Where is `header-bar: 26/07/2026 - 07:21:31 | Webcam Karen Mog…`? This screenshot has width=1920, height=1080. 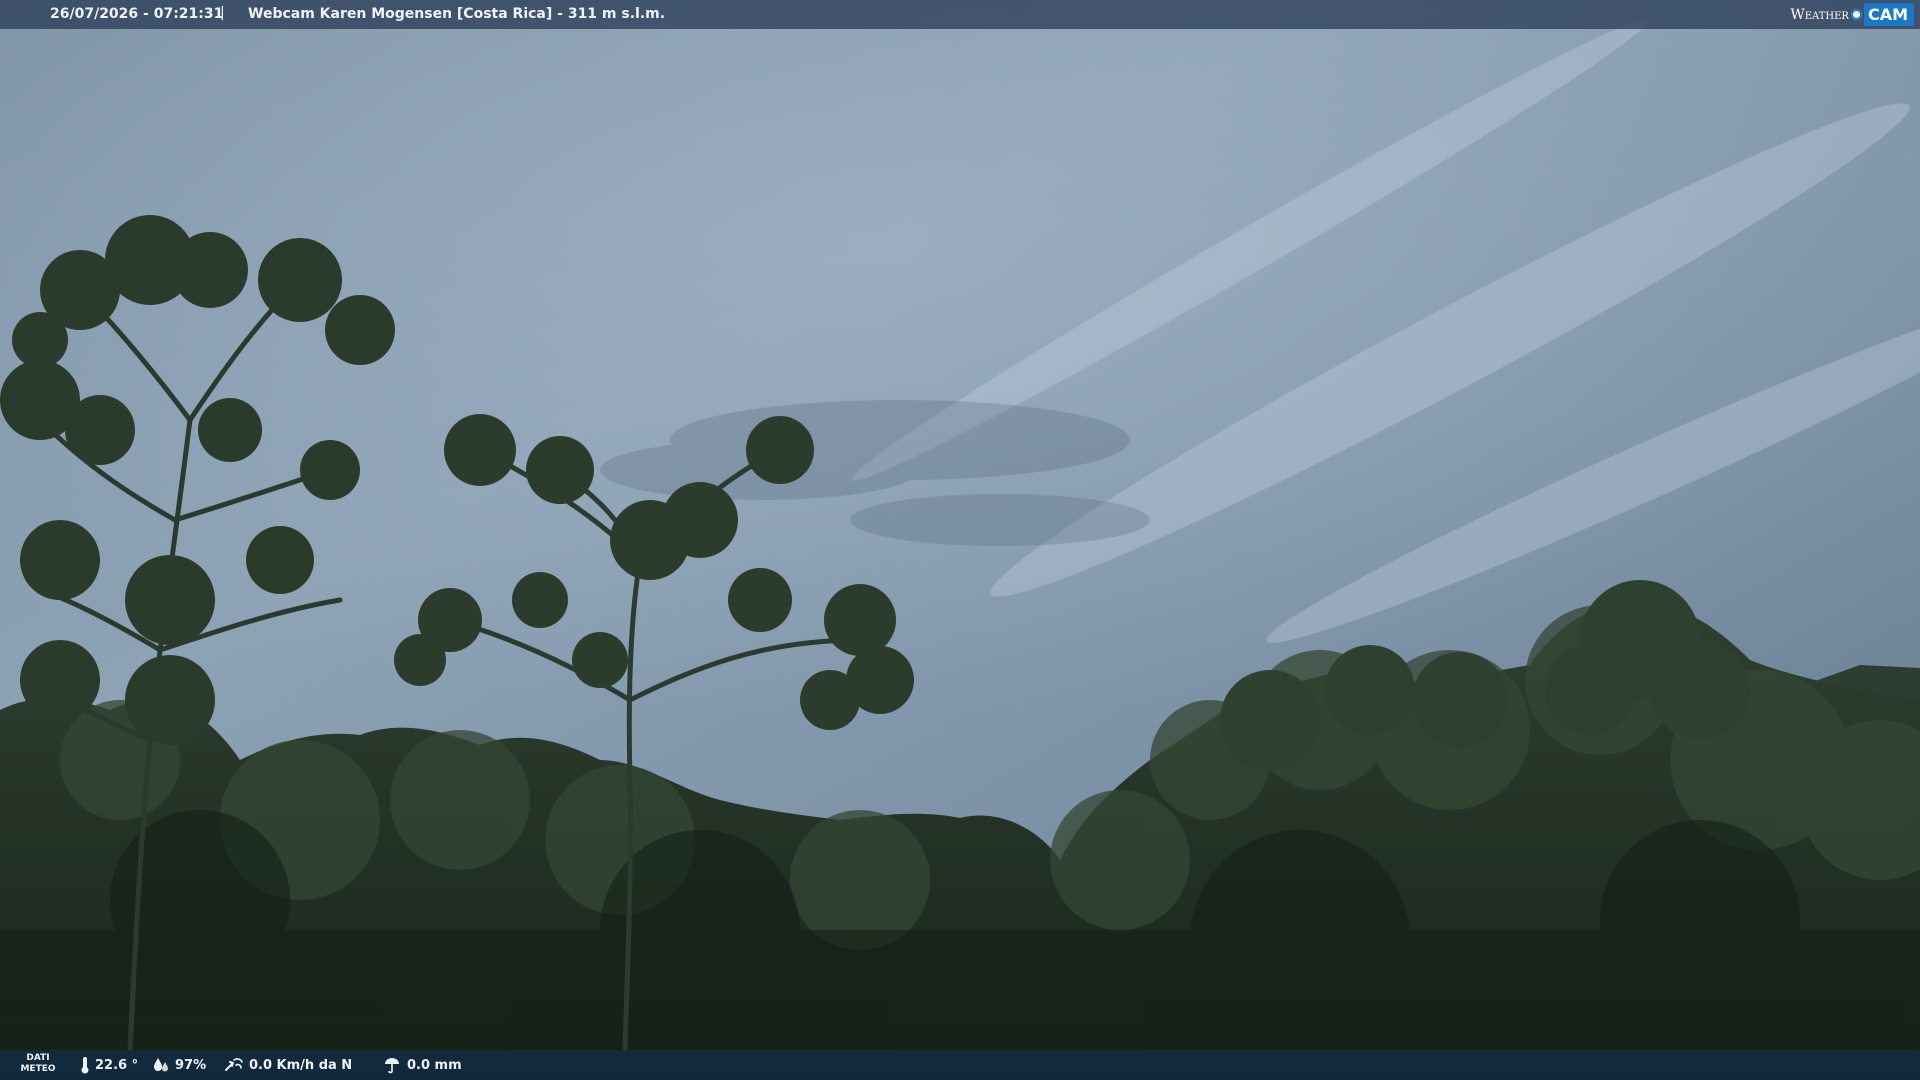
header-bar: 26/07/2026 - 07:21:31 | Webcam Karen Mog… is located at coordinates (960, 14).